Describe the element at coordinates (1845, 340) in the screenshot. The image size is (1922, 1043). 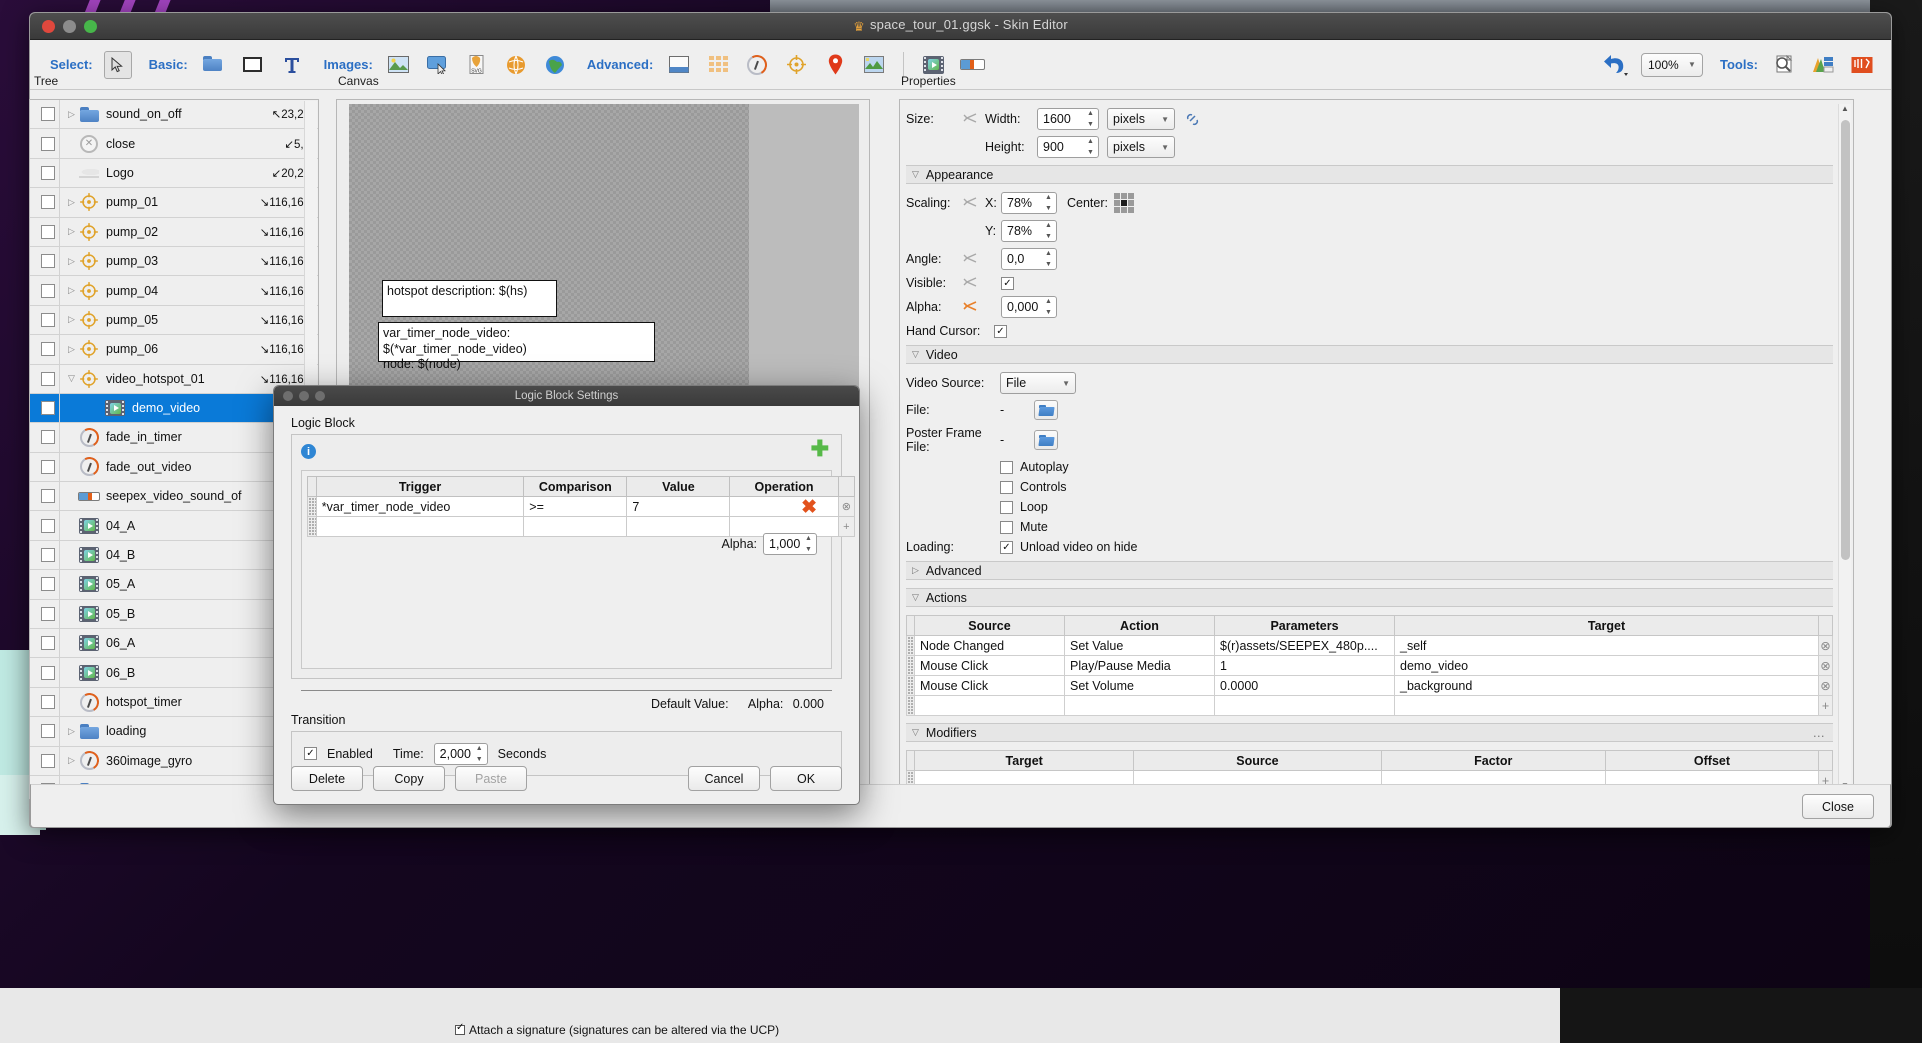
I see `properties-scrollbar-thumb` at that location.